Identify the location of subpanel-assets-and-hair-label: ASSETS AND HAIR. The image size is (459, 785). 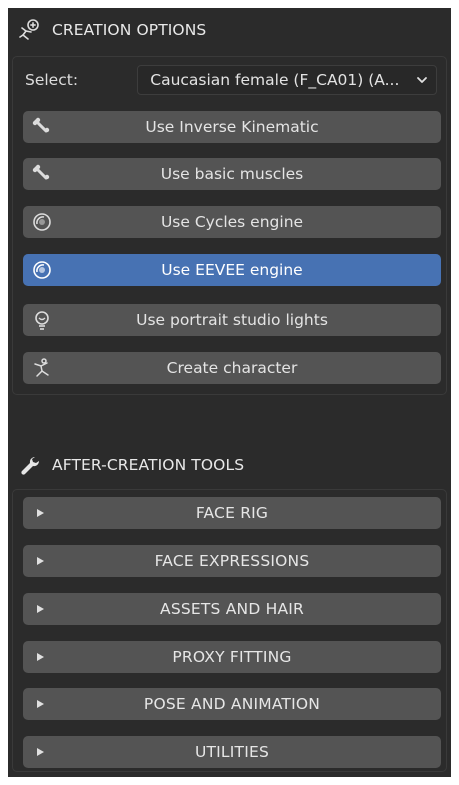
(232, 609).